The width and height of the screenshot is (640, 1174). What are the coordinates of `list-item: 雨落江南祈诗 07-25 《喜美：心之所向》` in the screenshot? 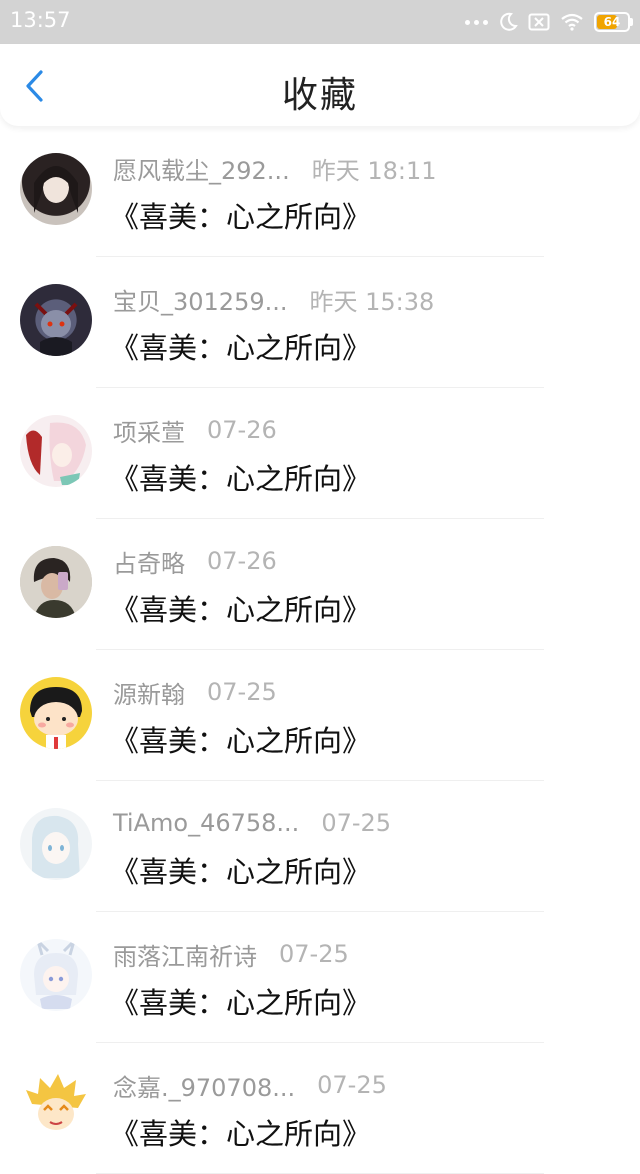 It's located at (320, 977).